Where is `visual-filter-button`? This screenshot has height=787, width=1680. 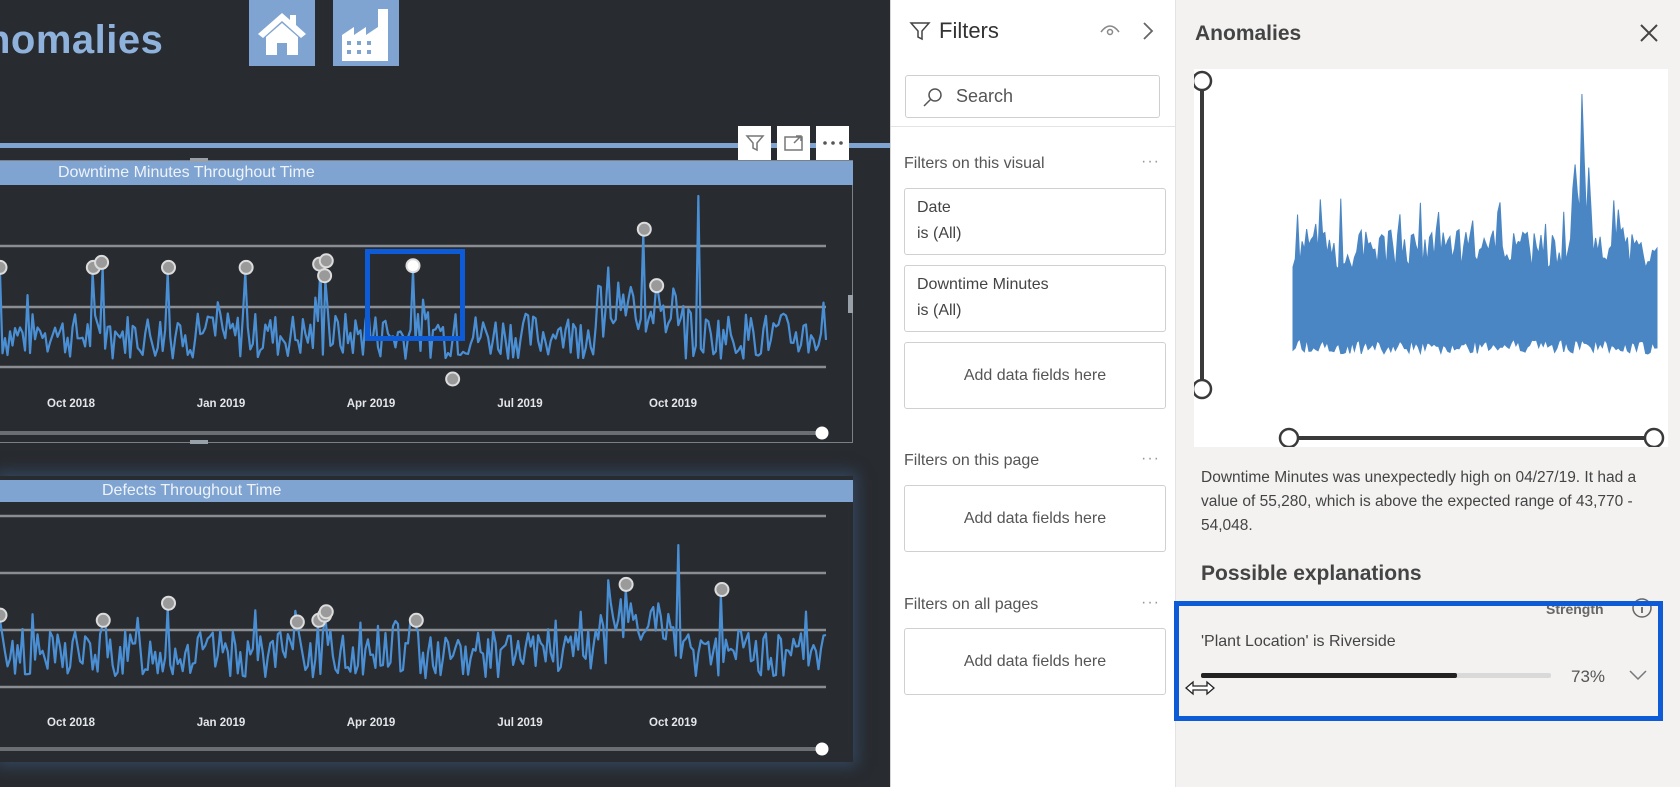 visual-filter-button is located at coordinates (754, 143).